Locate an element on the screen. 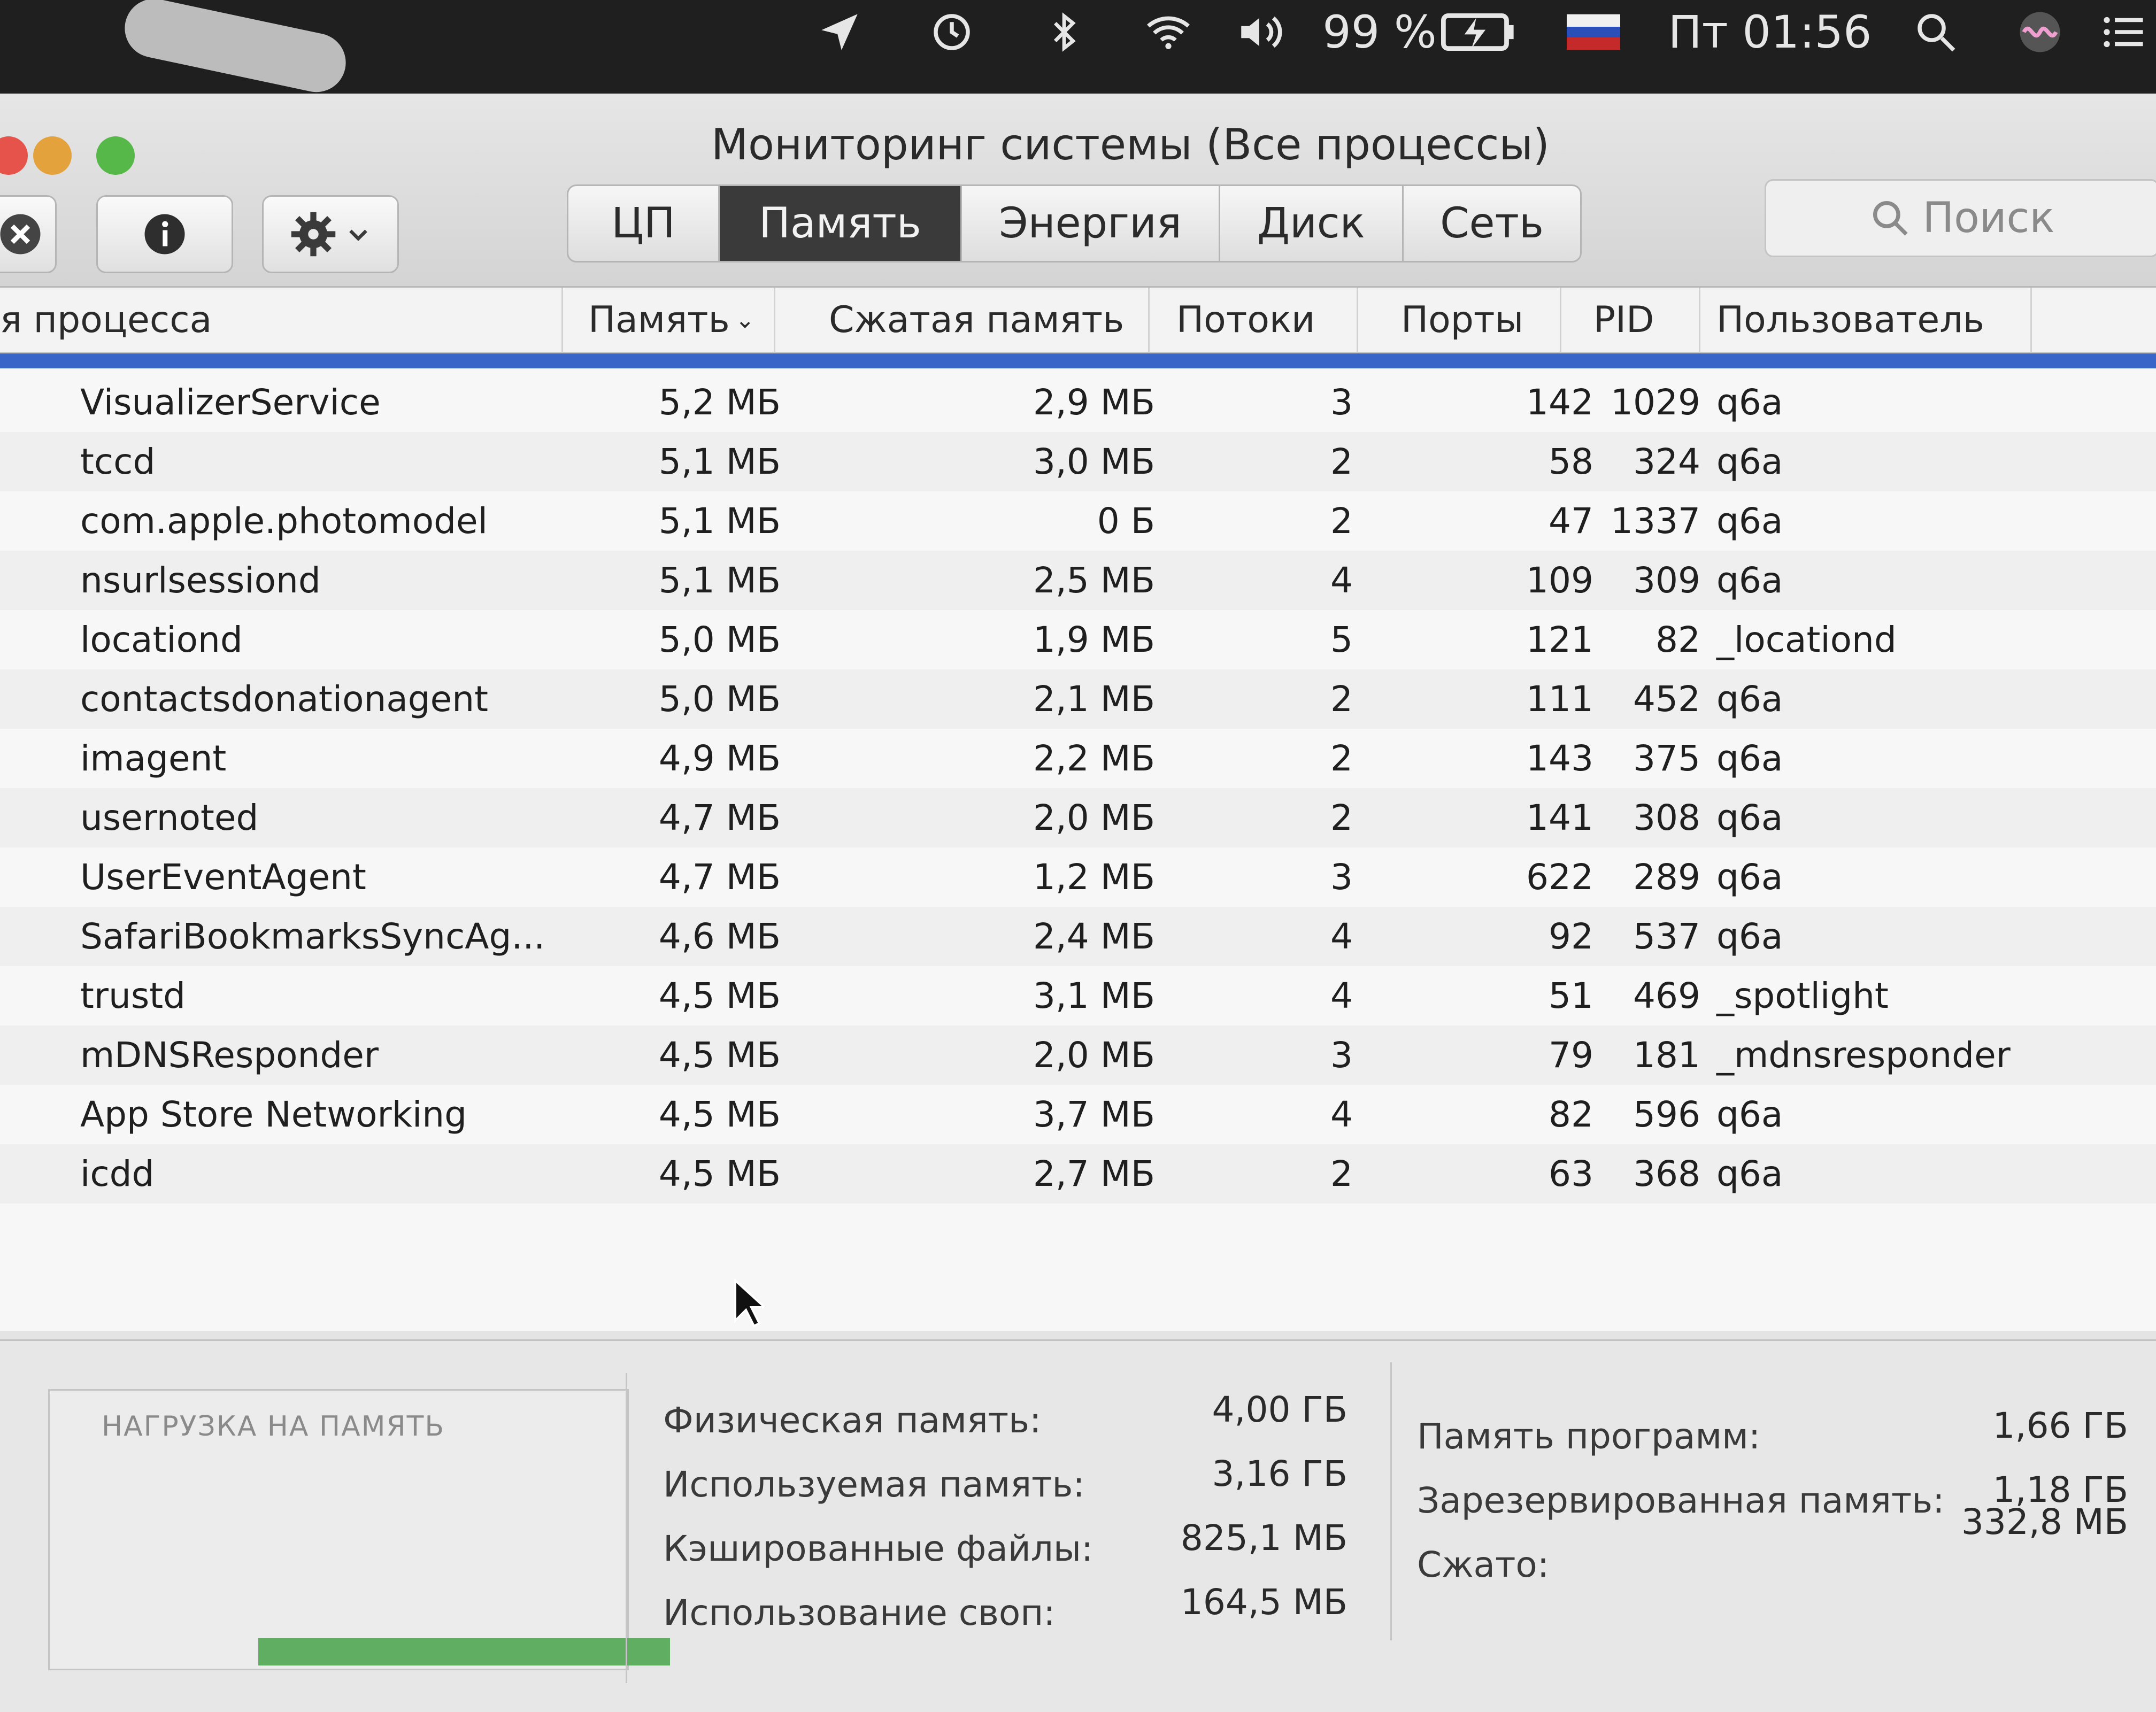  table-row: usernoted 4,7 МБ 2,0 МБ 2 141 308 q6a is located at coordinates (1078, 817).